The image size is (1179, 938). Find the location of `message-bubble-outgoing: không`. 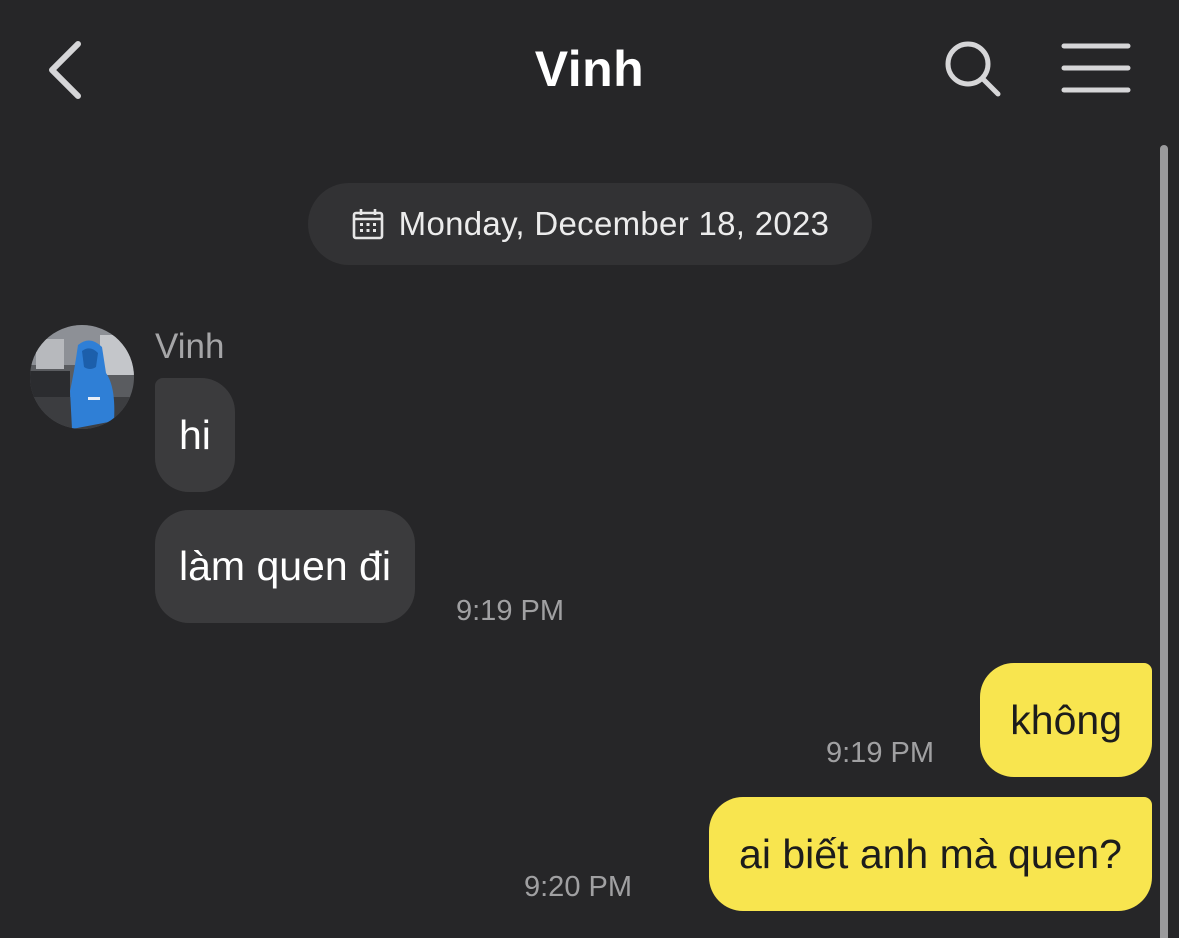

message-bubble-outgoing: không is located at coordinates (1066, 720).